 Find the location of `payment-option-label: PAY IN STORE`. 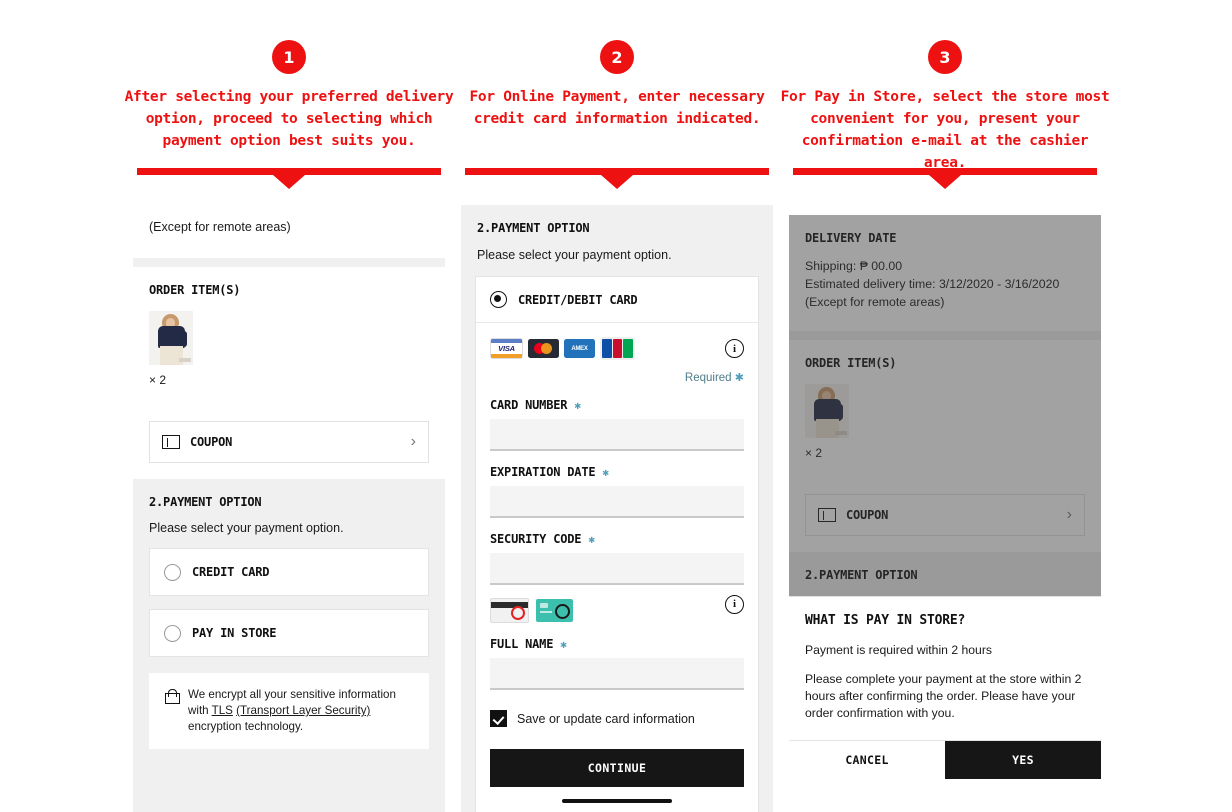

payment-option-label: PAY IN STORE is located at coordinates (234, 633).